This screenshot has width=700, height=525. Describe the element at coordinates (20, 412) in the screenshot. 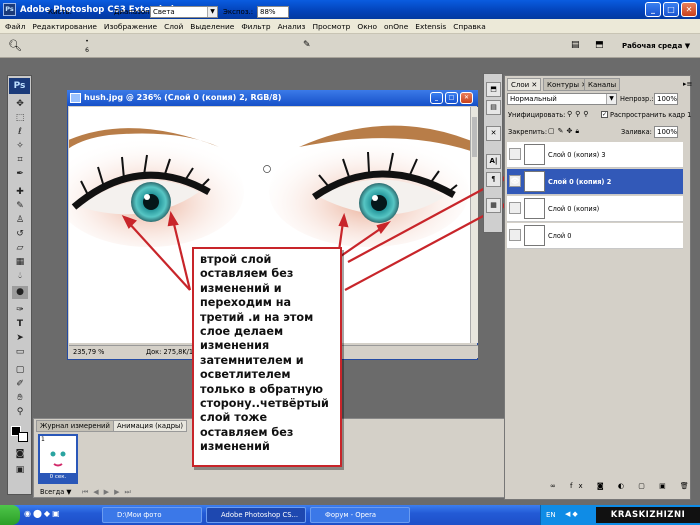

I see `zoom-tool-icon: ⚲` at that location.